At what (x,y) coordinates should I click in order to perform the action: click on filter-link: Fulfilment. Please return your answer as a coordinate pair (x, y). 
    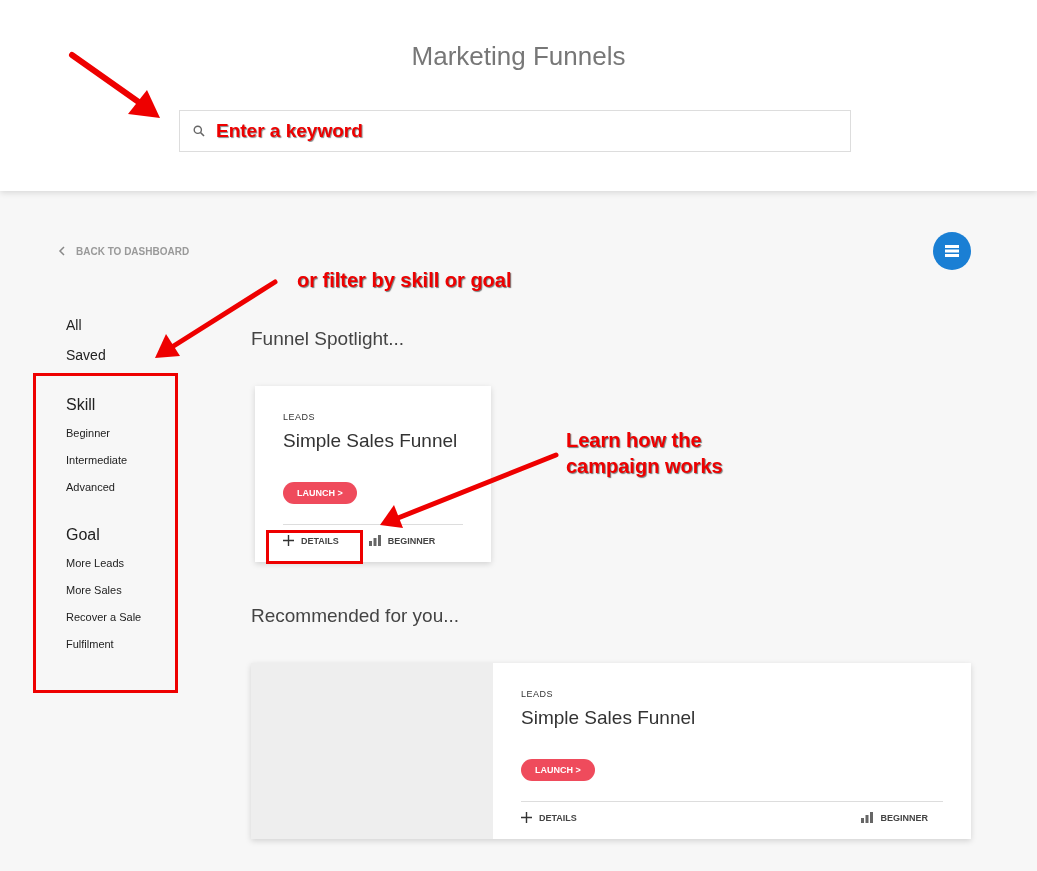
    Looking at the image, I should click on (158, 644).